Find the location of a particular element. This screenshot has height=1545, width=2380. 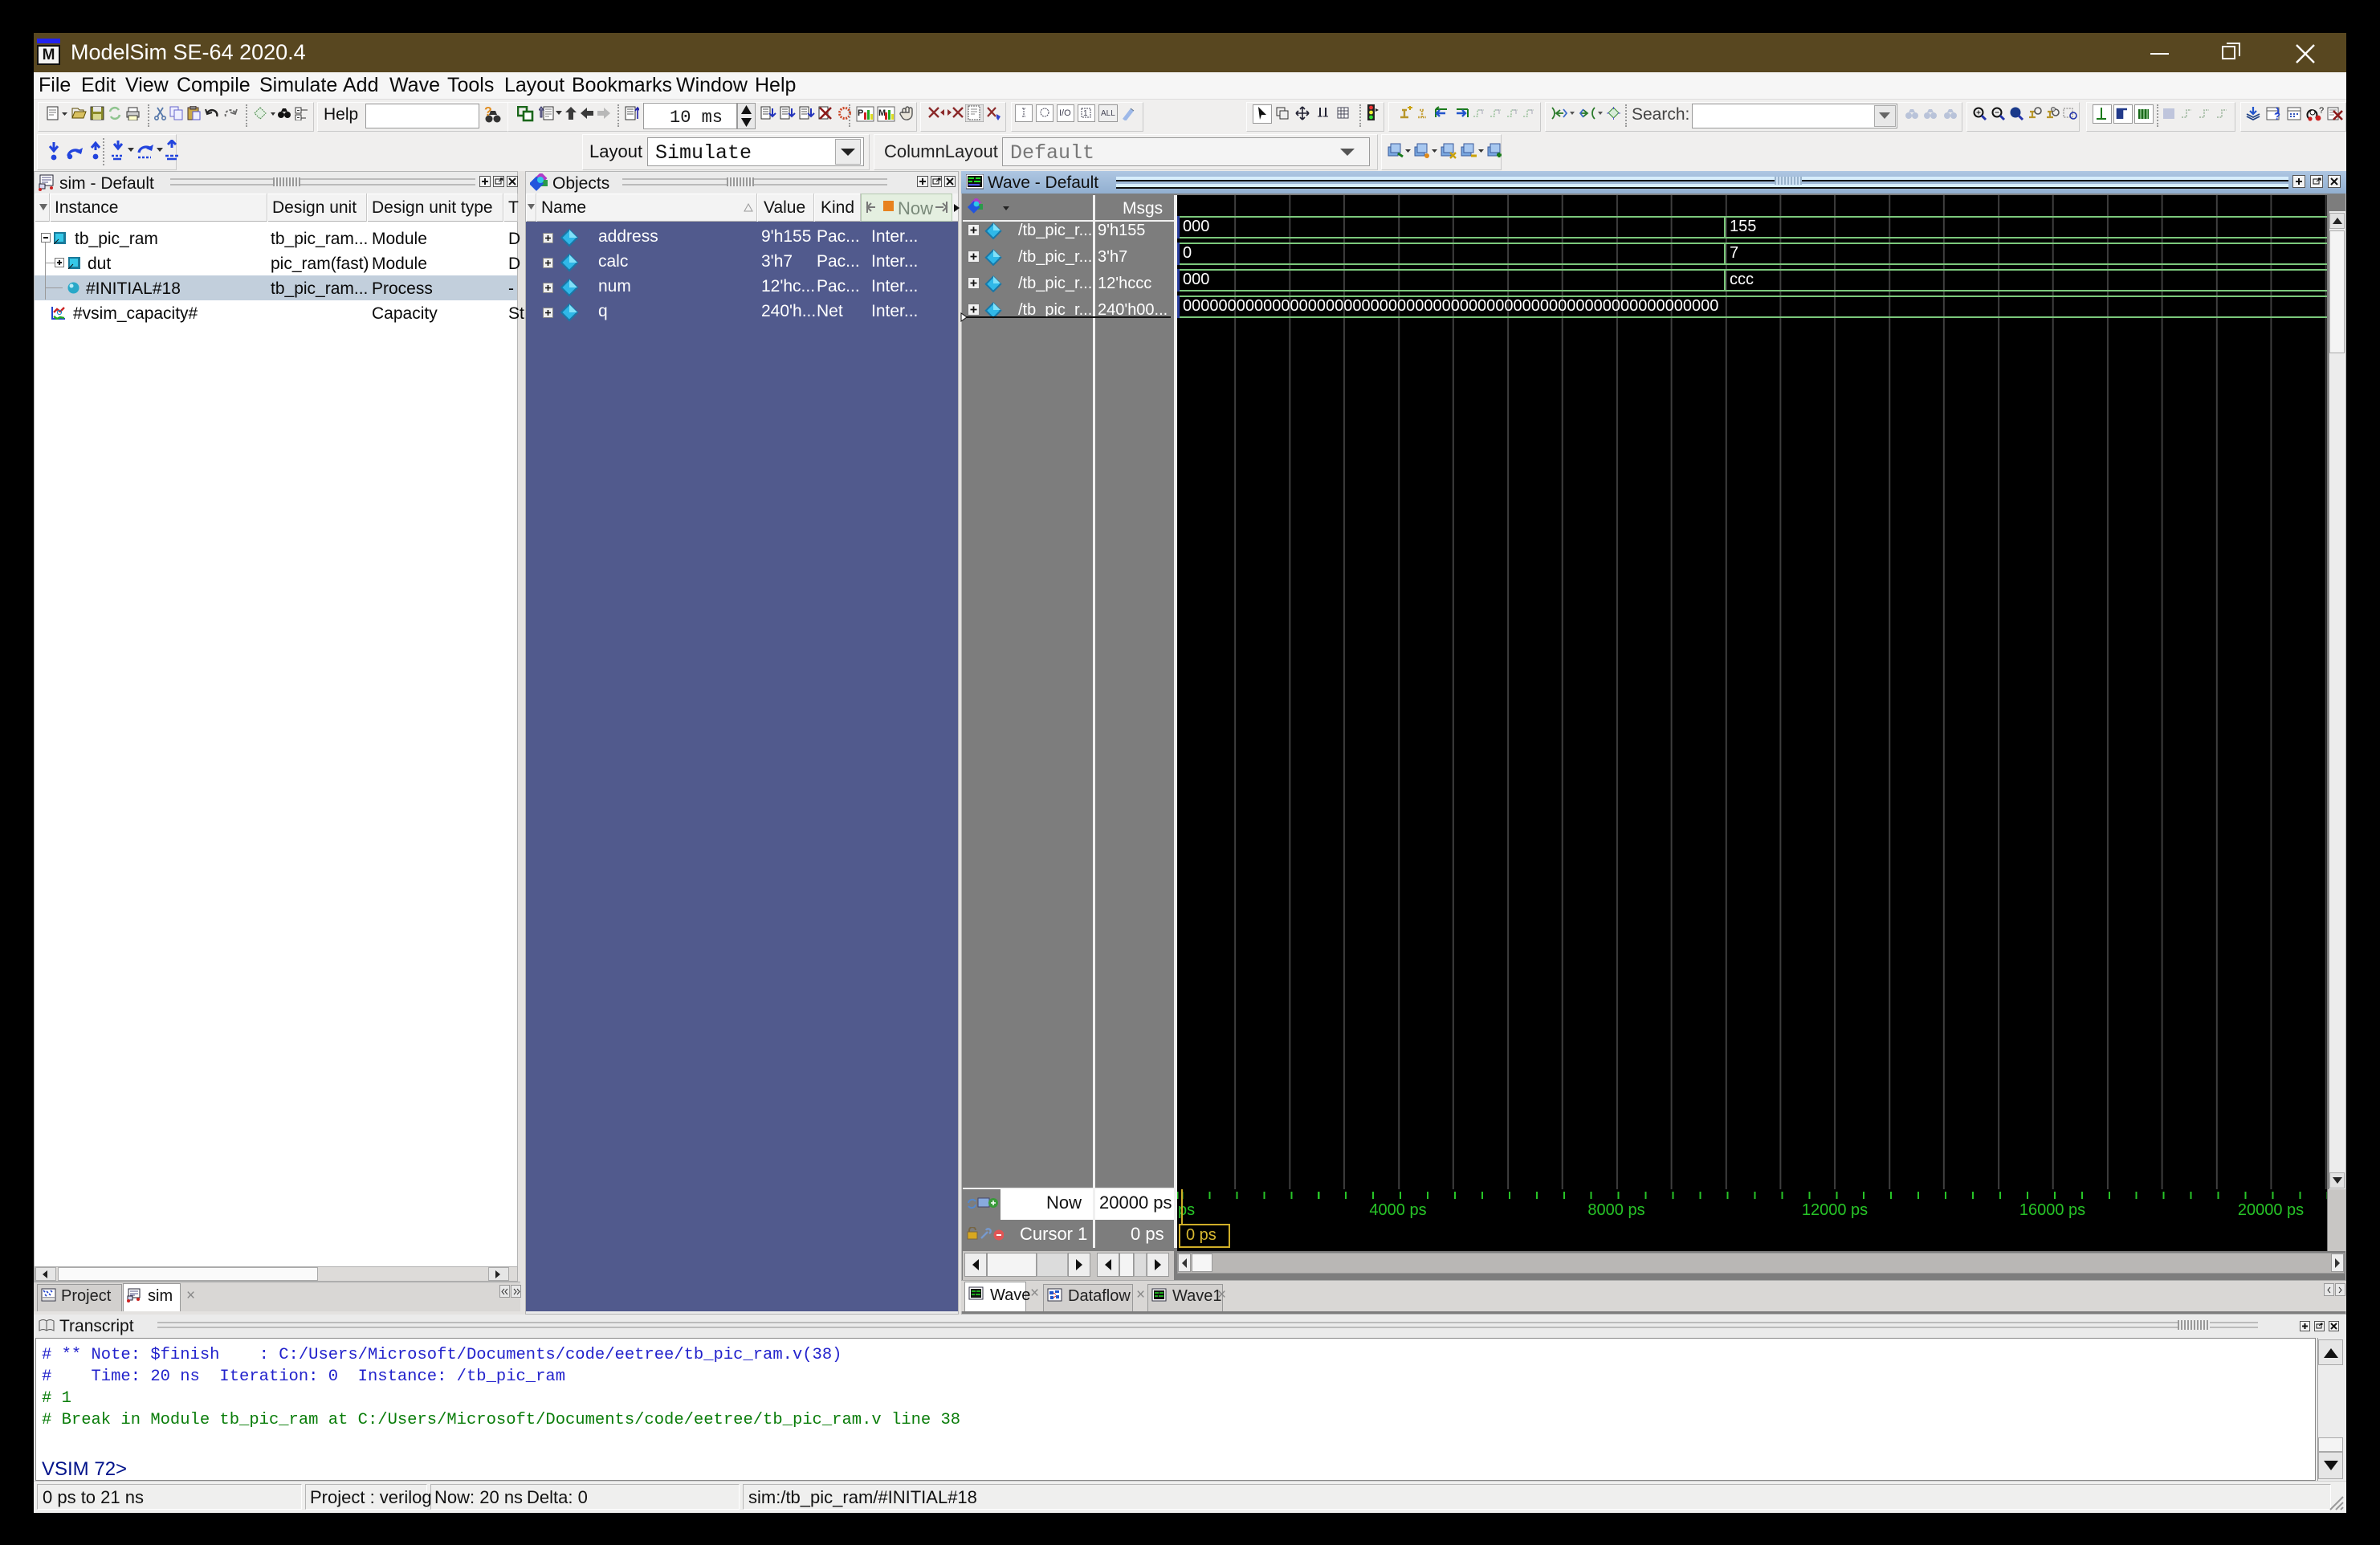

svg-text: 1 is located at coordinates (1085, 113).